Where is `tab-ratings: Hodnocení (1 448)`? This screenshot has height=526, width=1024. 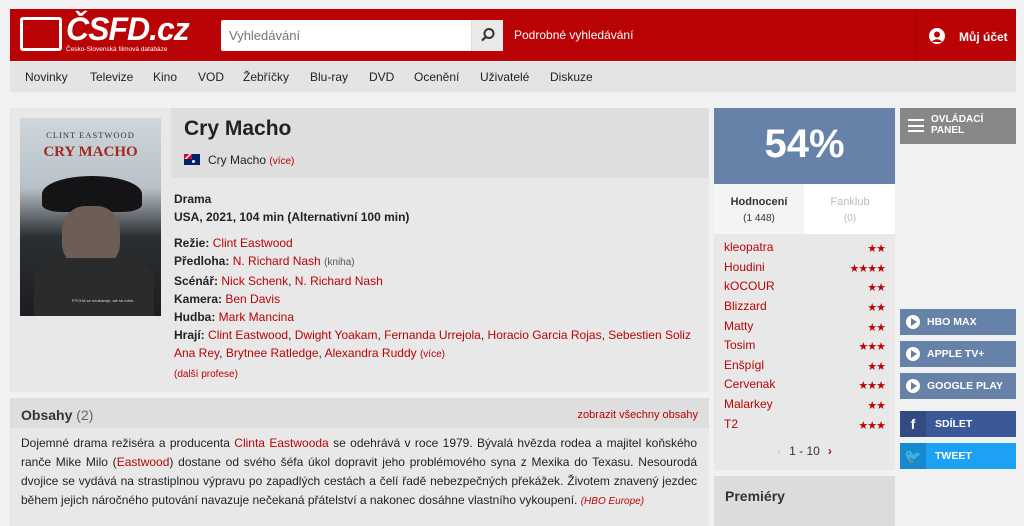 tab-ratings: Hodnocení (1 448) is located at coordinates (759, 209).